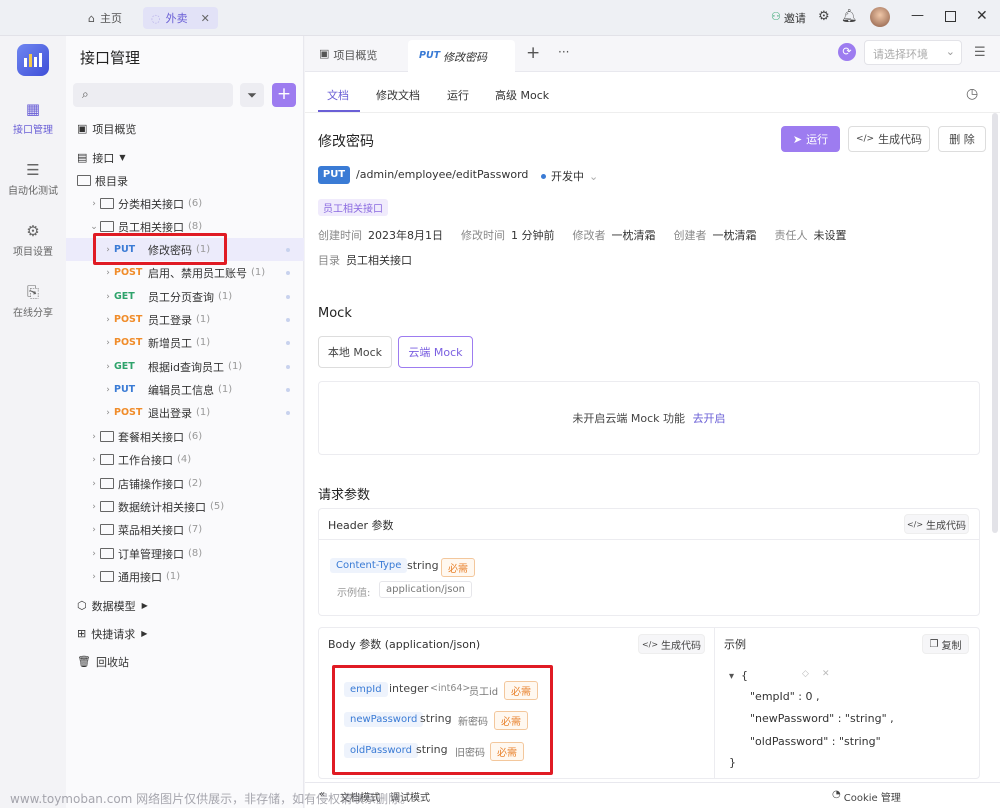 This screenshot has height=808, width=1000. Describe the element at coordinates (731, 676) in the screenshot. I see `collapse-caret-icon: ▾` at that location.